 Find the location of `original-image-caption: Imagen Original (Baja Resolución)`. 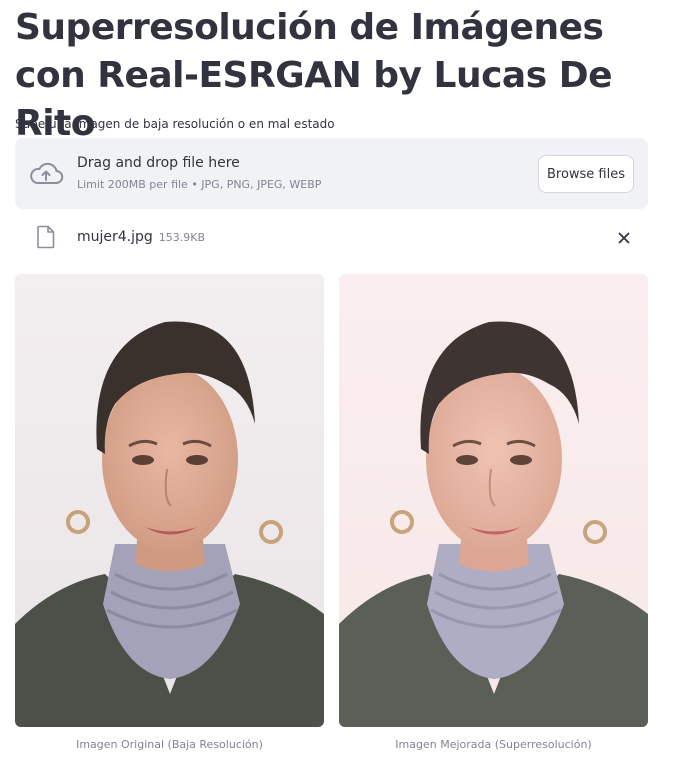

original-image-caption: Imagen Original (Baja Resolución) is located at coordinates (169, 744).